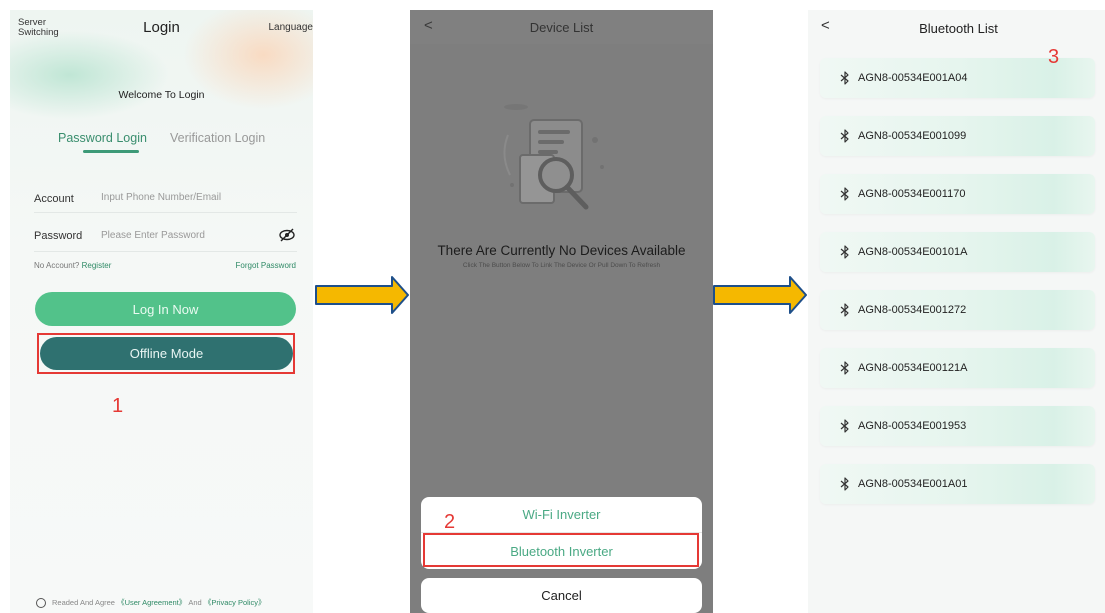  I want to click on user-agreement-link: 《User Agreement》, so click(151, 602).